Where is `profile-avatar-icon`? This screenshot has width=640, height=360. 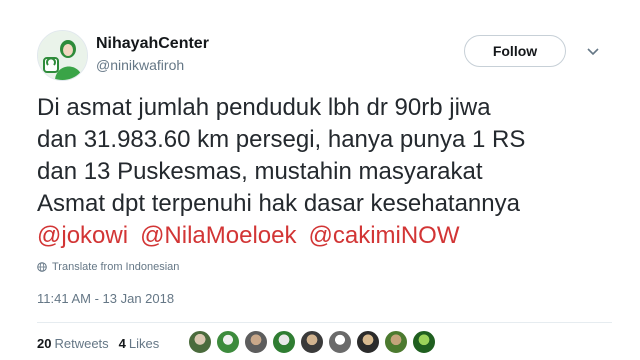
profile-avatar-icon is located at coordinates (62, 55).